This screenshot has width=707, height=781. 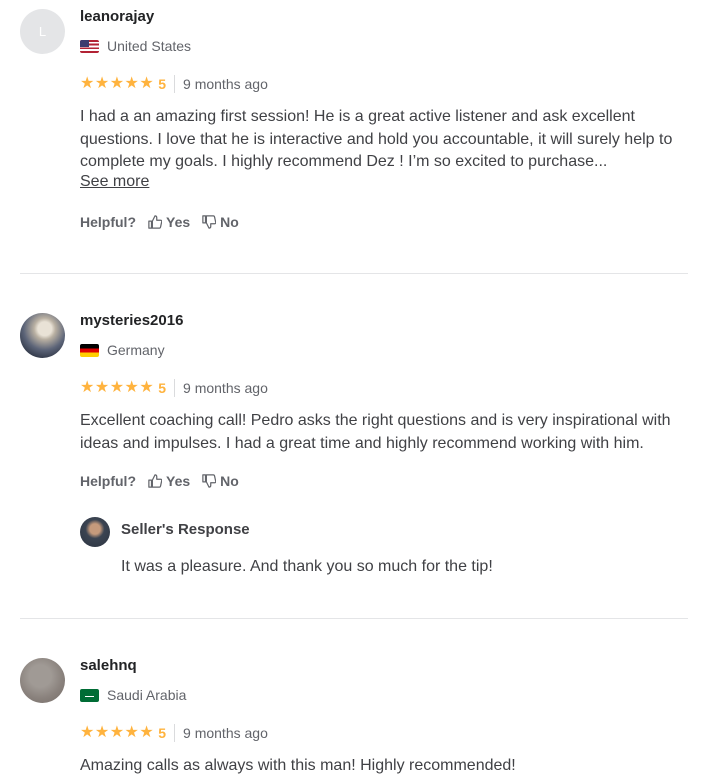 What do you see at coordinates (131, 320) in the screenshot?
I see `reviewer-username: mysteries2016` at bounding box center [131, 320].